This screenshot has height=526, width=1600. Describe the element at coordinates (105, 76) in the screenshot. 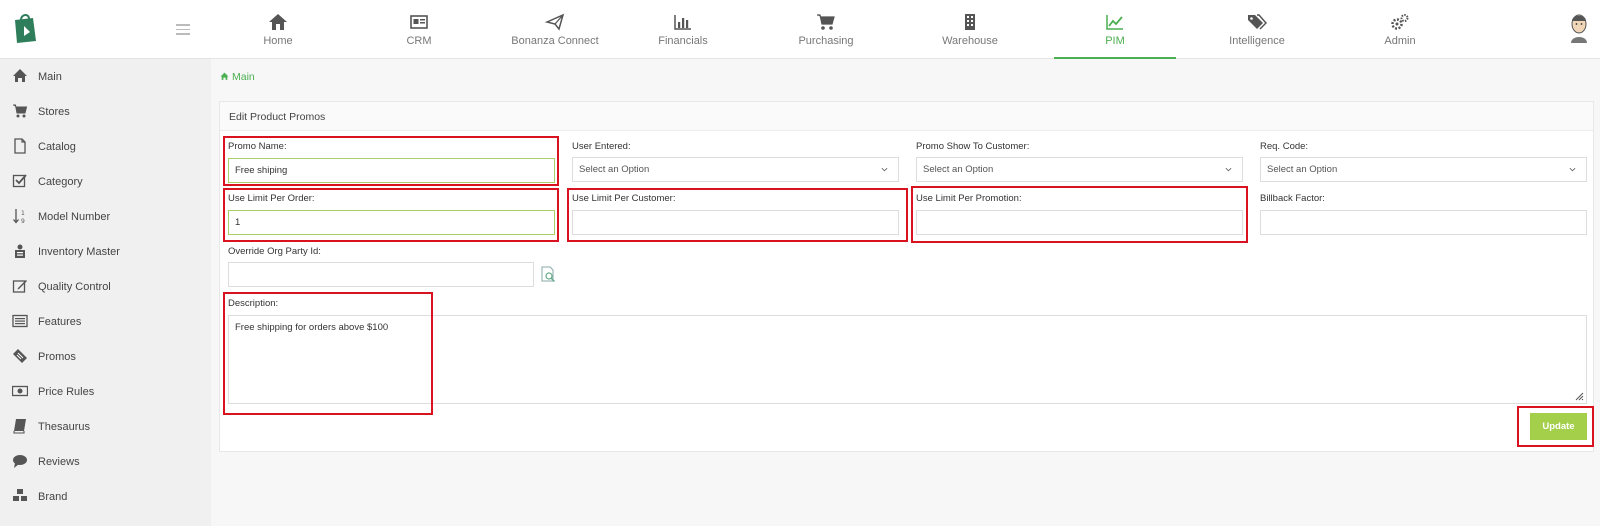

I see `sidebar-item-main: Main` at that location.